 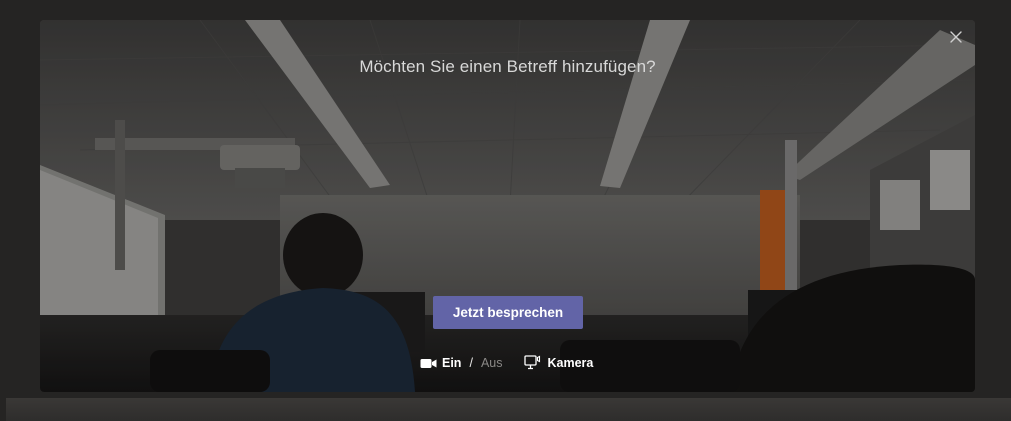 What do you see at coordinates (452, 363) in the screenshot?
I see `video-on-label: Ein` at bounding box center [452, 363].